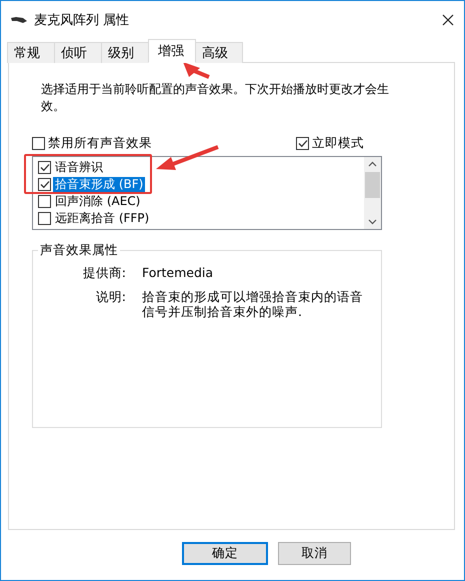 The image size is (465, 581). Describe the element at coordinates (31, 52) in the screenshot. I see `tab: 常规` at that location.